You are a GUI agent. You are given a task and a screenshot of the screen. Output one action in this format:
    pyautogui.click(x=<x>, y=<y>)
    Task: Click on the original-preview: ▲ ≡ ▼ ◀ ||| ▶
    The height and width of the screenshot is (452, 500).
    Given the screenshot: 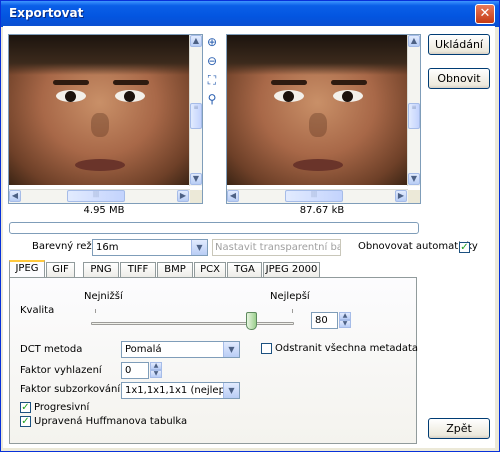 What is the action you would take?
    pyautogui.click(x=105, y=119)
    